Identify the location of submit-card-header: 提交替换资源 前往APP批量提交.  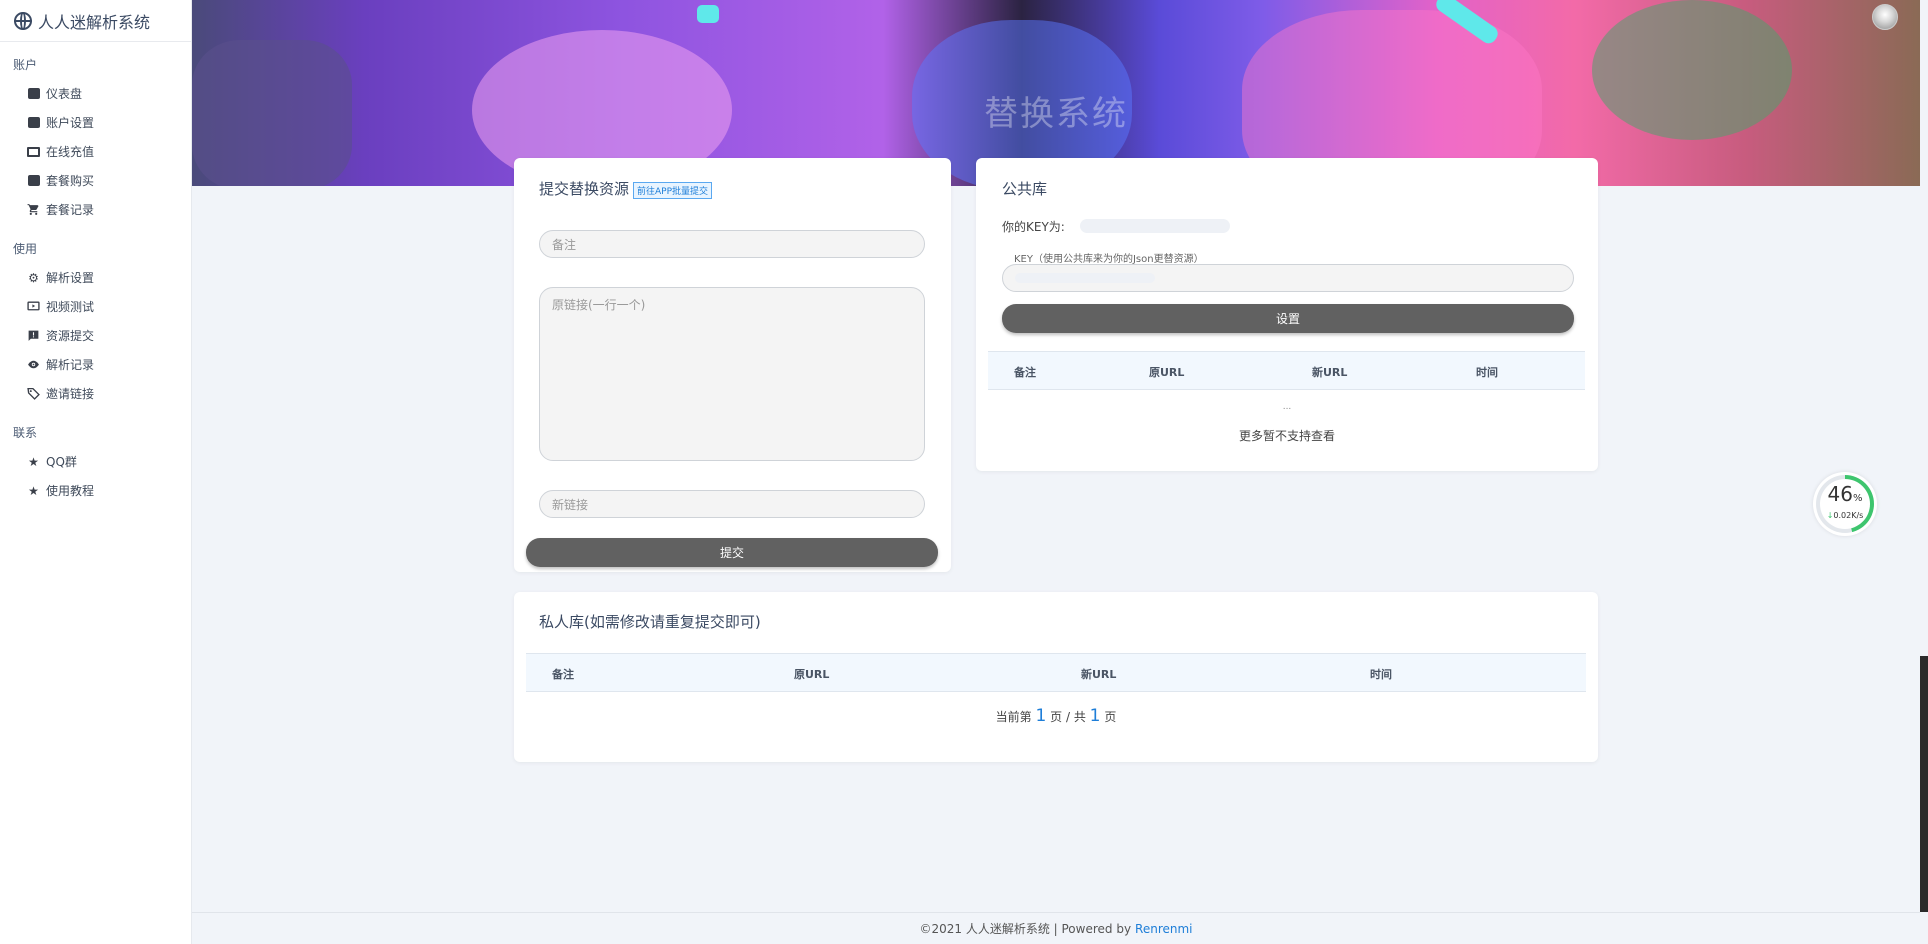
(626, 188).